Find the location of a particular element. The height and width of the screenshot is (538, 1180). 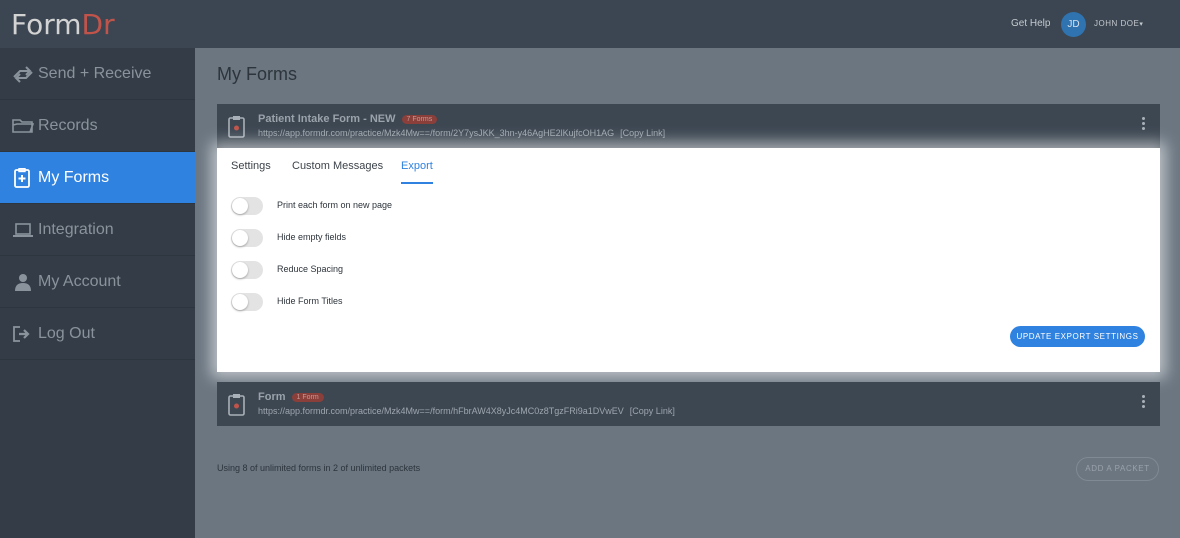

user-name-label: JOHN DOE is located at coordinates (1117, 23).